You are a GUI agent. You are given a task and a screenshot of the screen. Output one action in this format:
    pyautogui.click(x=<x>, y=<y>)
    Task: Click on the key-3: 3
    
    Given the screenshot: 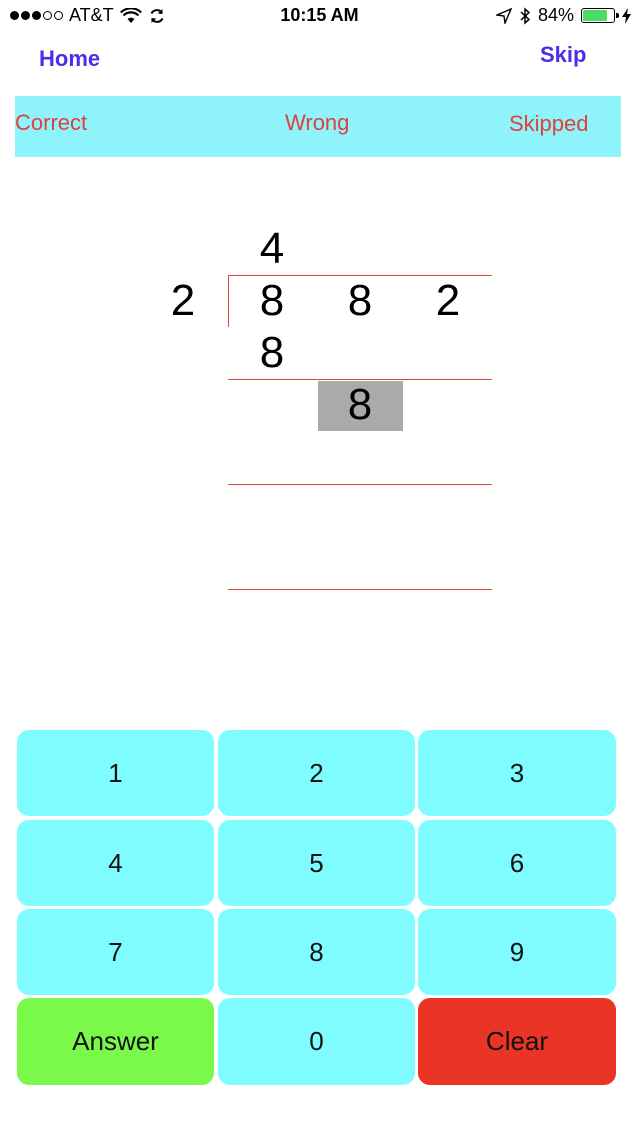 What is the action you would take?
    pyautogui.click(x=517, y=773)
    